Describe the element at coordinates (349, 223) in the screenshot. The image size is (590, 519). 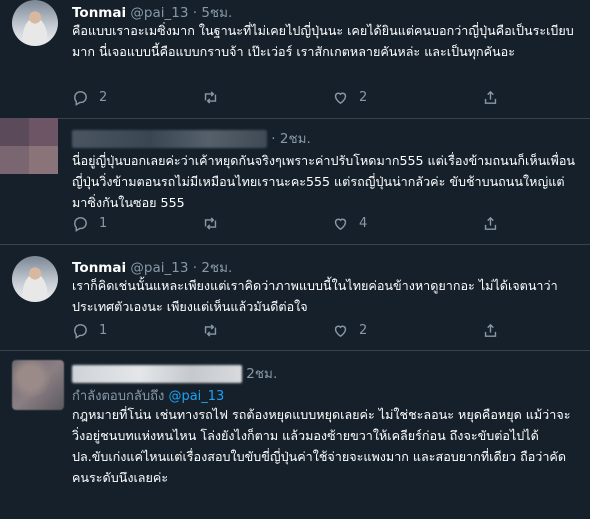
I see `like-button: 4` at that location.